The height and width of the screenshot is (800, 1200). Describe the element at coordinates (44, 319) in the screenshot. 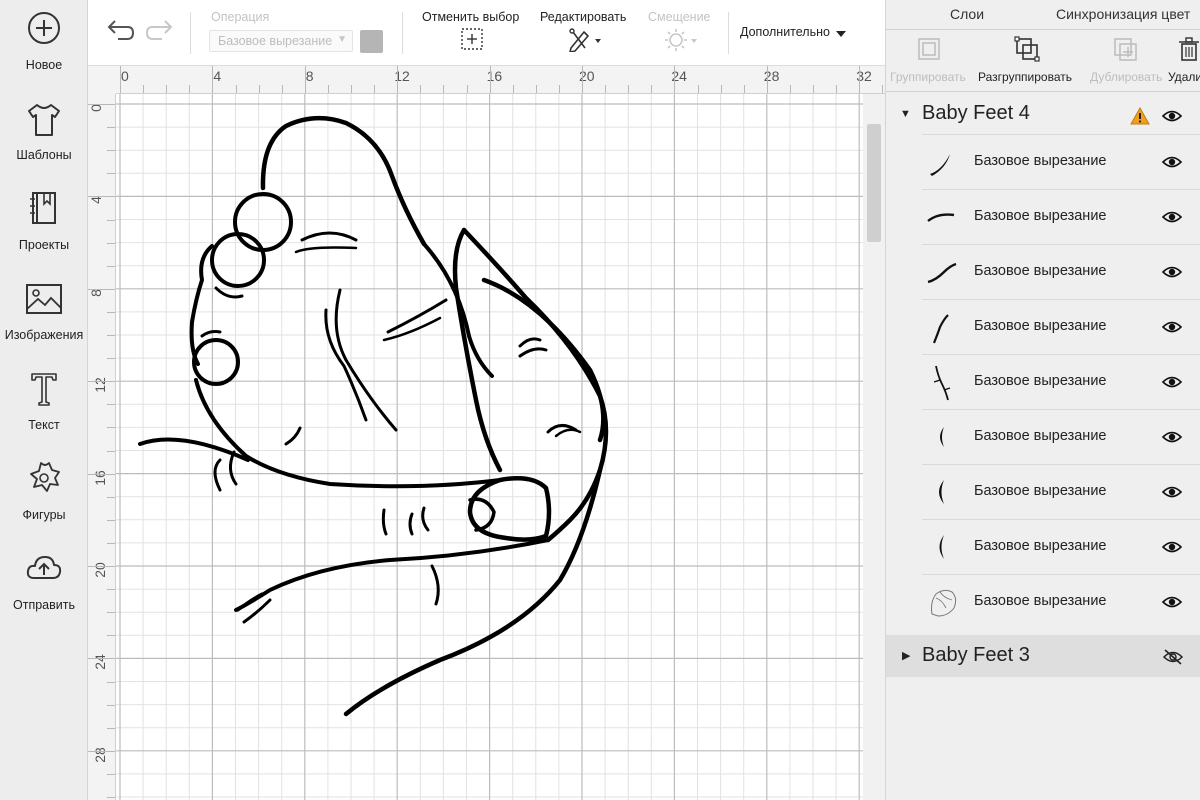

I see `sidebar-item-images: Изображения` at that location.